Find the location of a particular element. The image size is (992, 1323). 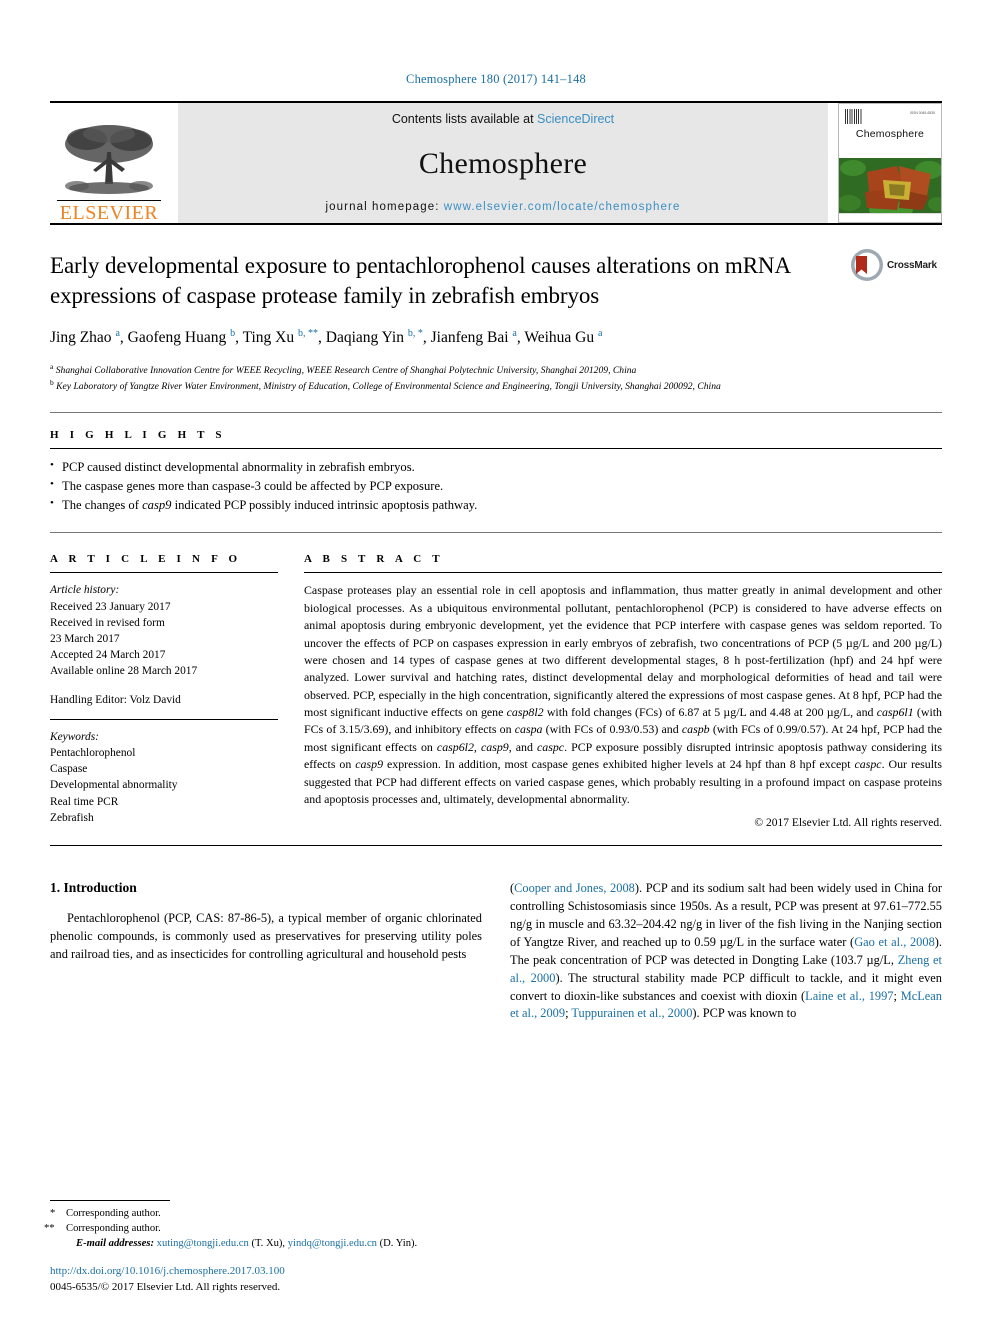

affiliation-mark: a is located at coordinates (52, 366).